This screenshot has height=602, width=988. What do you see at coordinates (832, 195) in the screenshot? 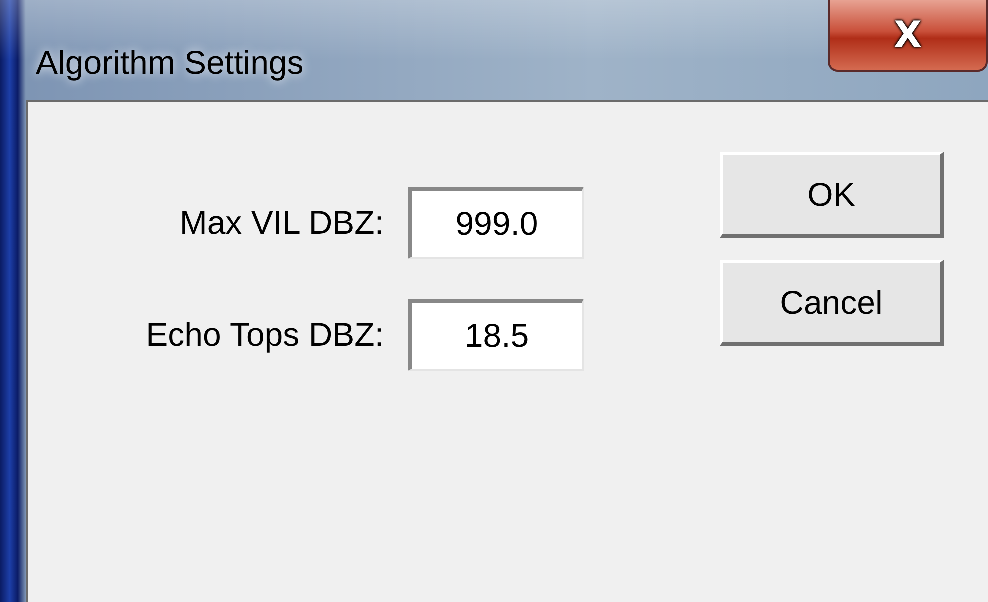
I see `ok-button: OK` at bounding box center [832, 195].